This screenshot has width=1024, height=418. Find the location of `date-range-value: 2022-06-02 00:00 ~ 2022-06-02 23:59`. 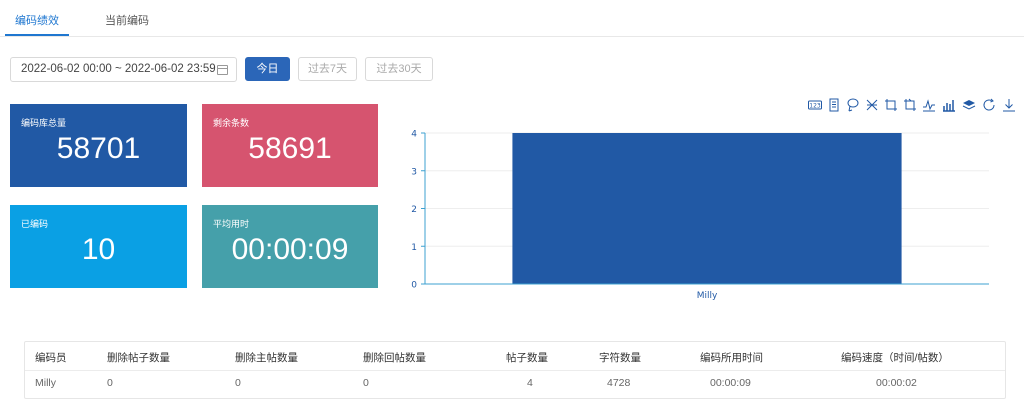

date-range-value: 2022-06-02 00:00 ~ 2022-06-02 23:59 is located at coordinates (118, 69).